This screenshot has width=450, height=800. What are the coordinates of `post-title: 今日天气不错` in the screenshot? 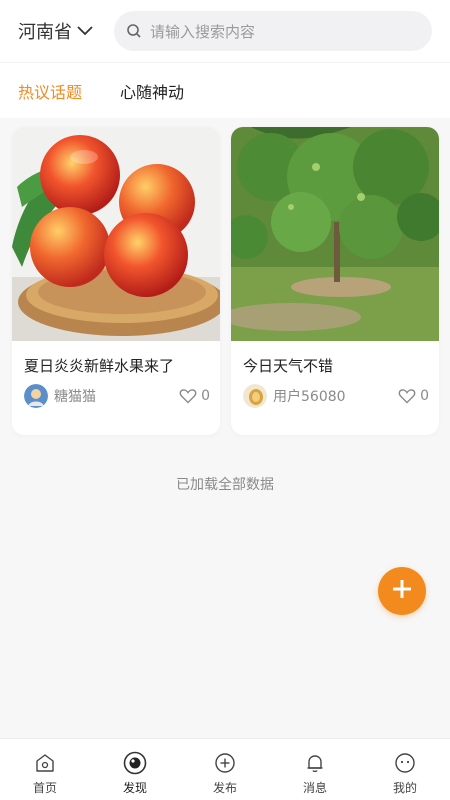 It's located at (288, 366).